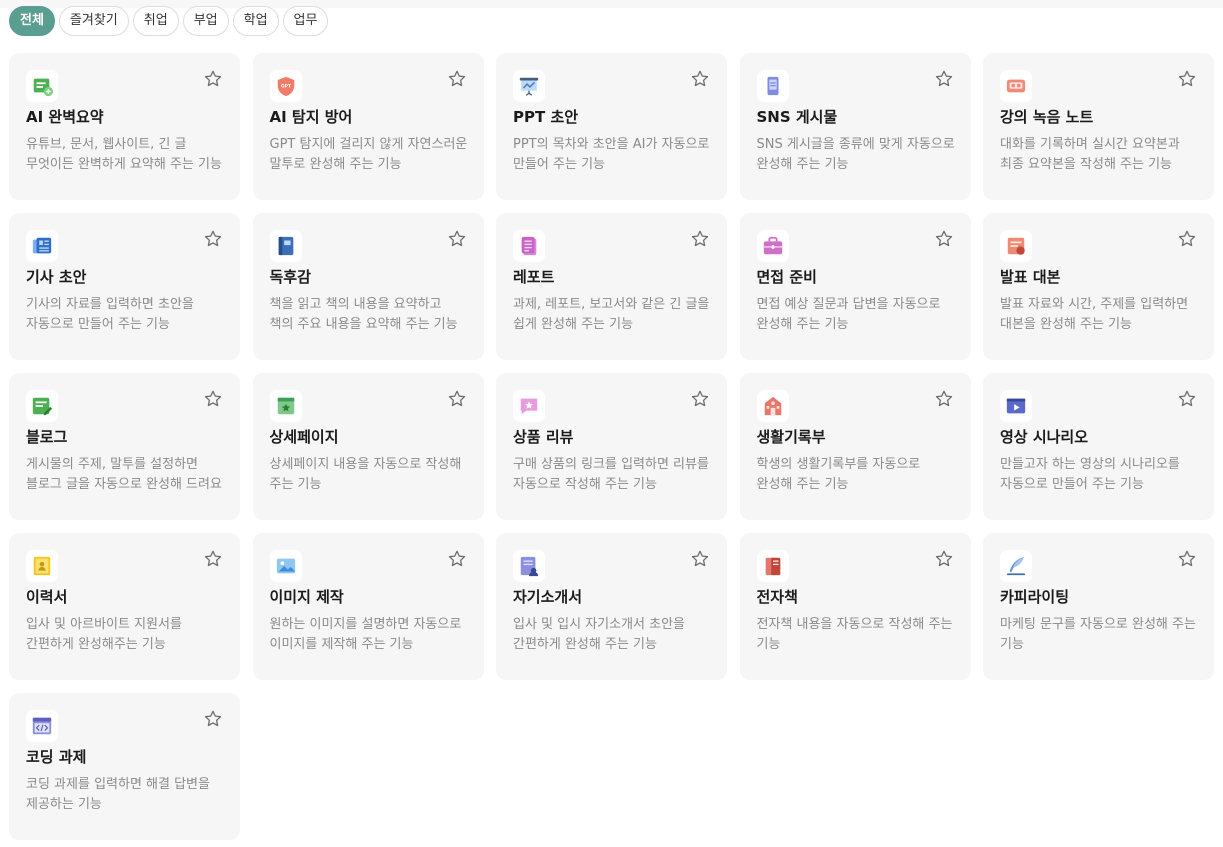  I want to click on presentation-icon, so click(529, 86).